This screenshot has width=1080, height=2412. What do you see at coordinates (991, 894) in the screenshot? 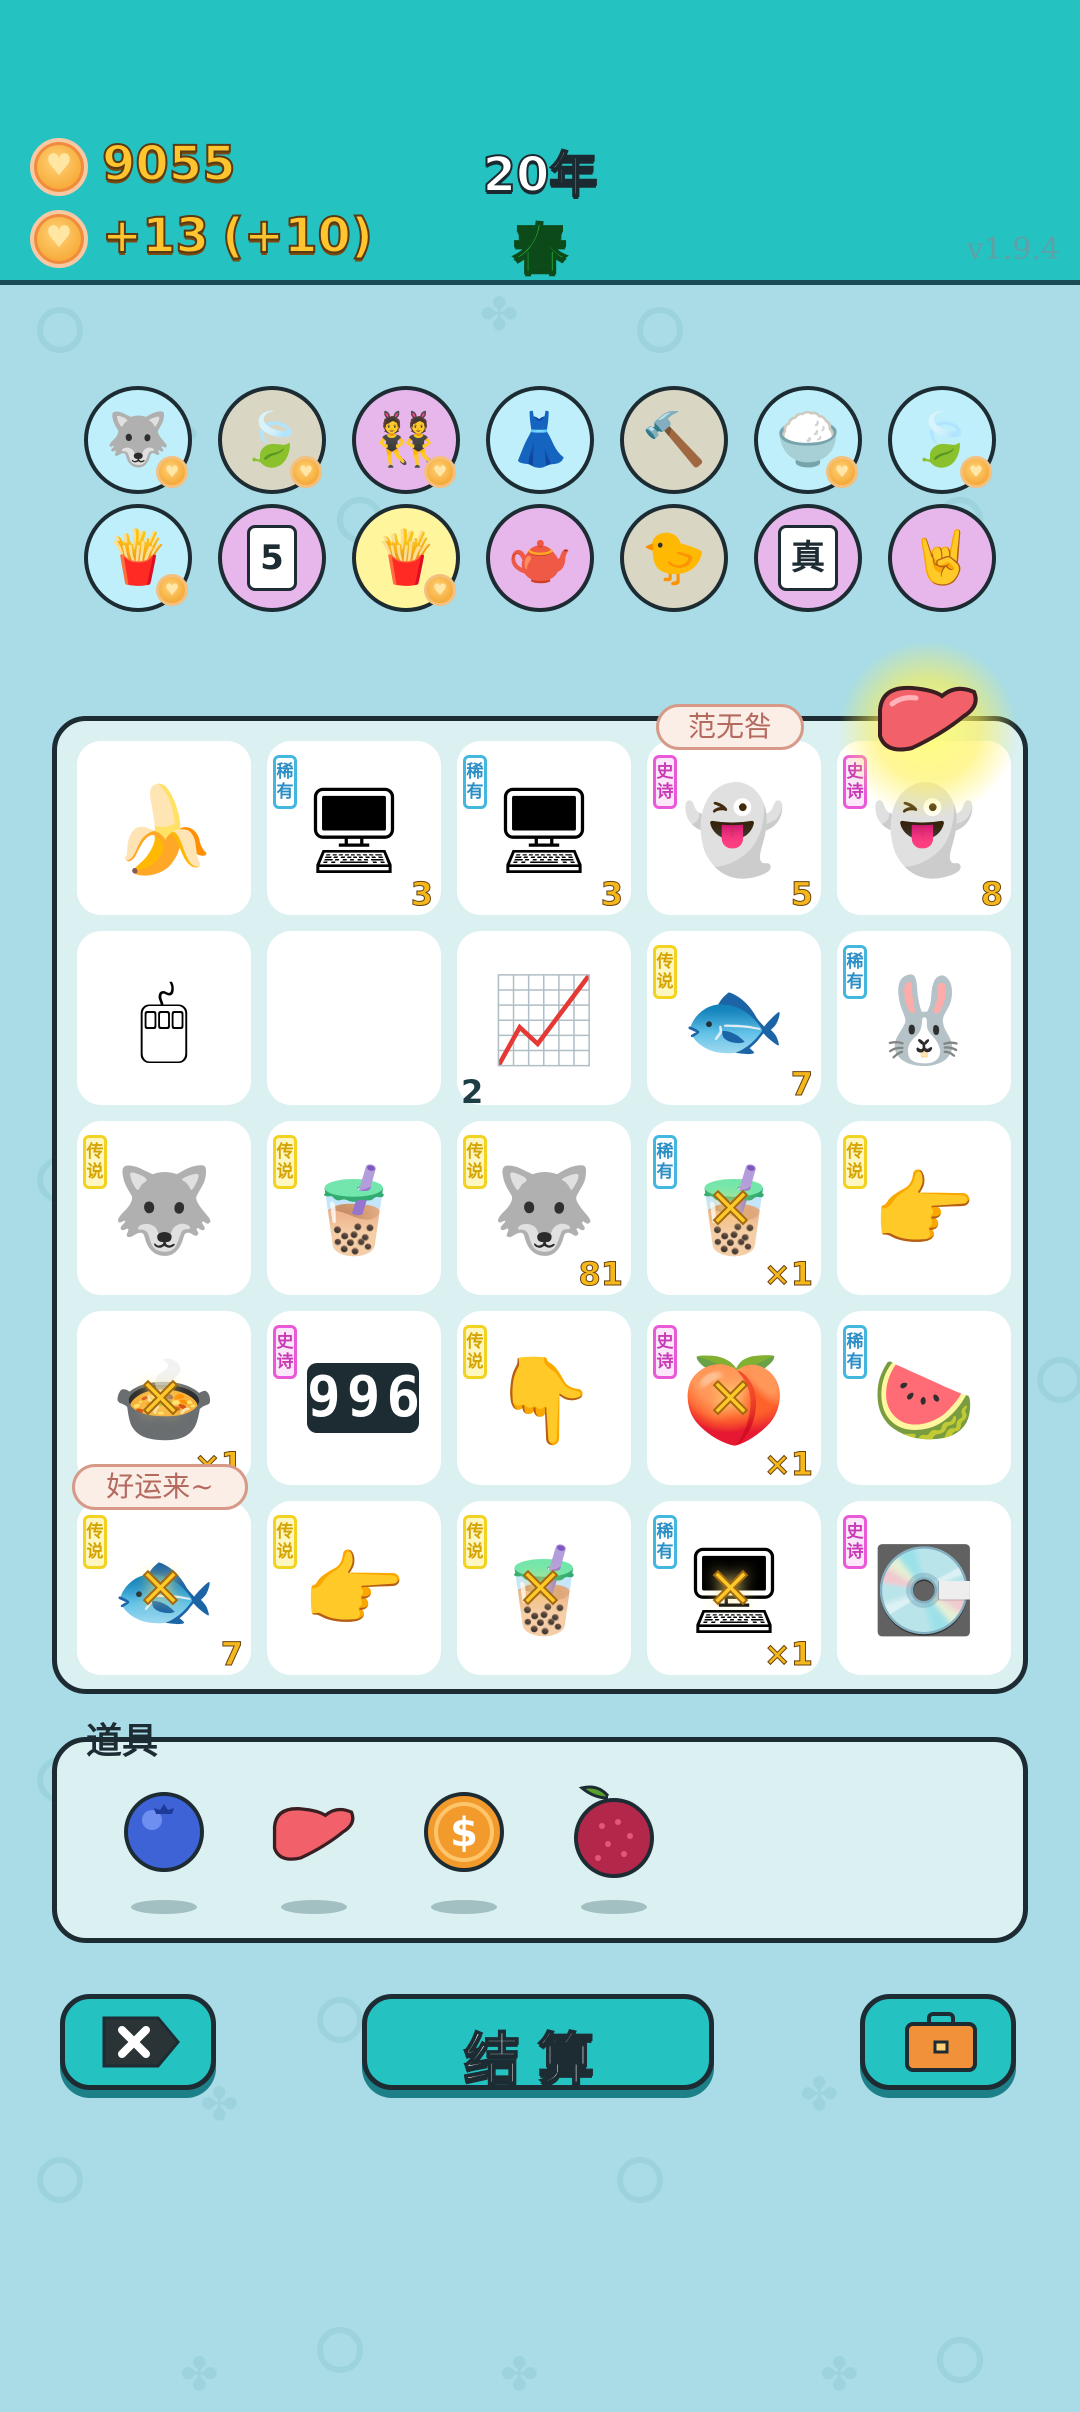
I see `item-count: 8` at bounding box center [991, 894].